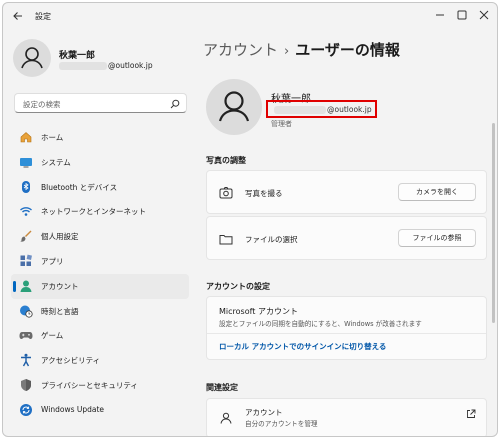 This screenshot has height=439, width=500. What do you see at coordinates (100, 236) in the screenshot?
I see `sidebar-item-personalization: 個人用設定` at bounding box center [100, 236].